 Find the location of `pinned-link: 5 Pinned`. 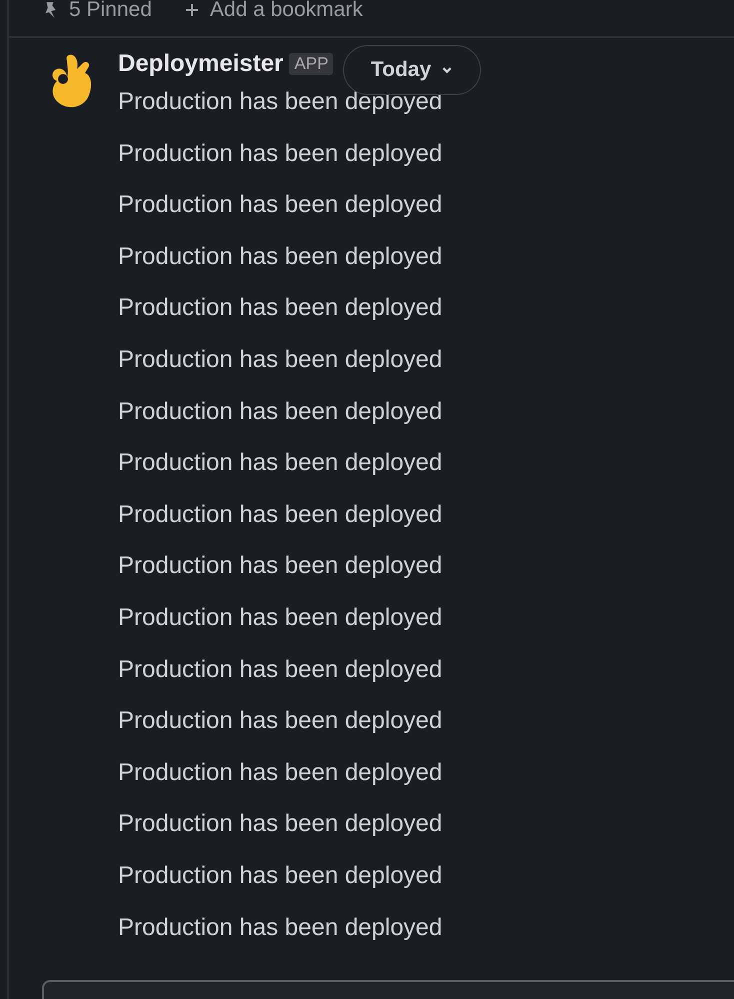

pinned-link: 5 Pinned is located at coordinates (96, 10).